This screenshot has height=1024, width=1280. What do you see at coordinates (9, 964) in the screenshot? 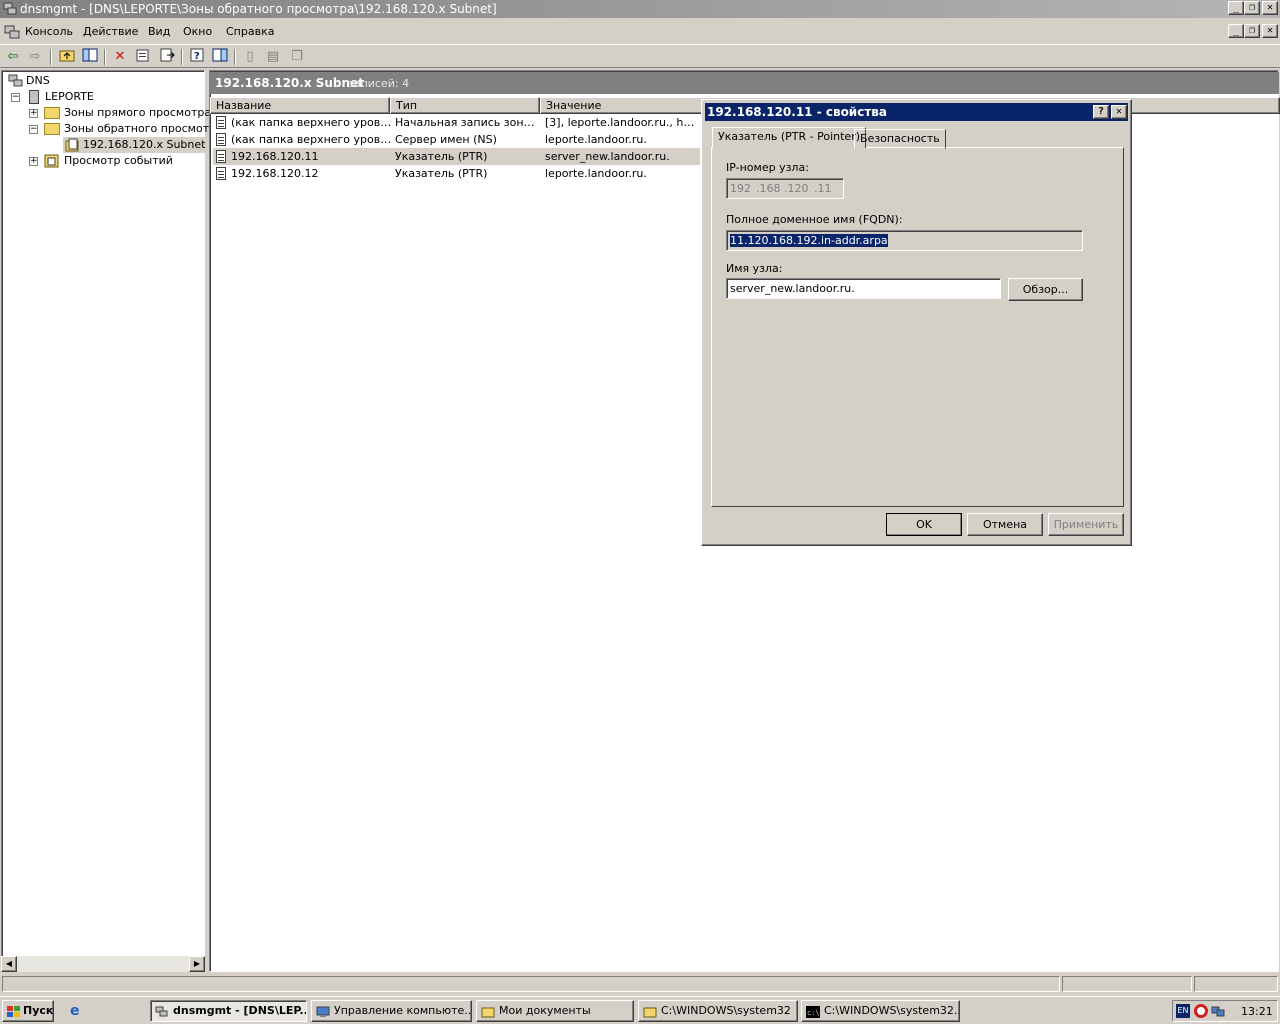
I see `scroll-left-button: ◀` at bounding box center [9, 964].